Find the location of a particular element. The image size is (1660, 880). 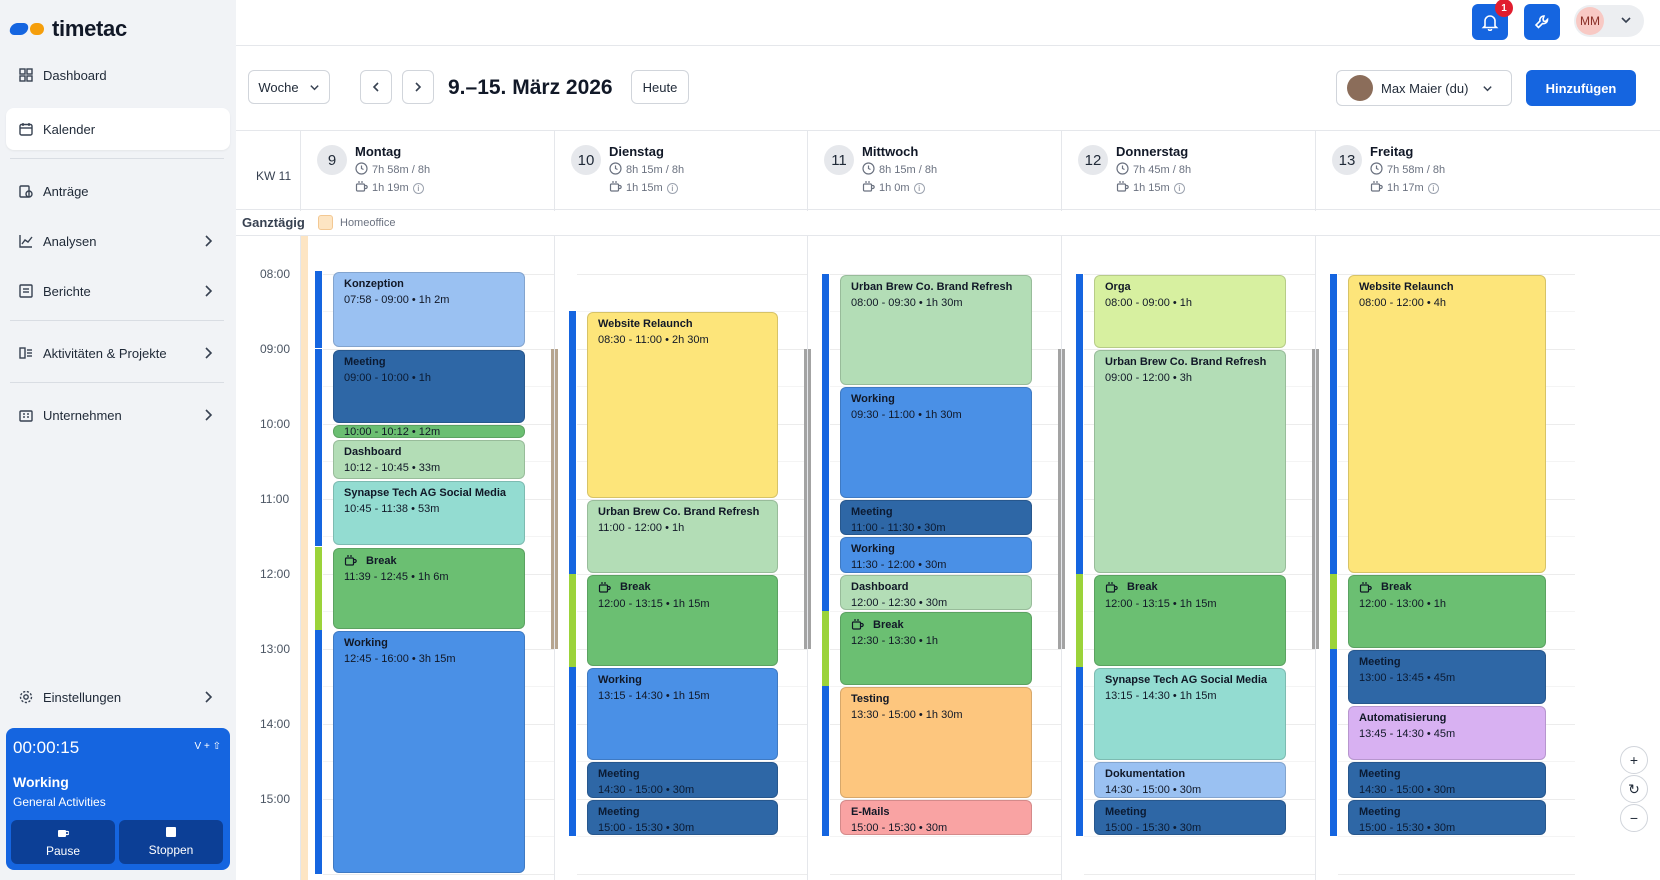

sidebar-item-dashboard: Dashboard is located at coordinates (118, 75).